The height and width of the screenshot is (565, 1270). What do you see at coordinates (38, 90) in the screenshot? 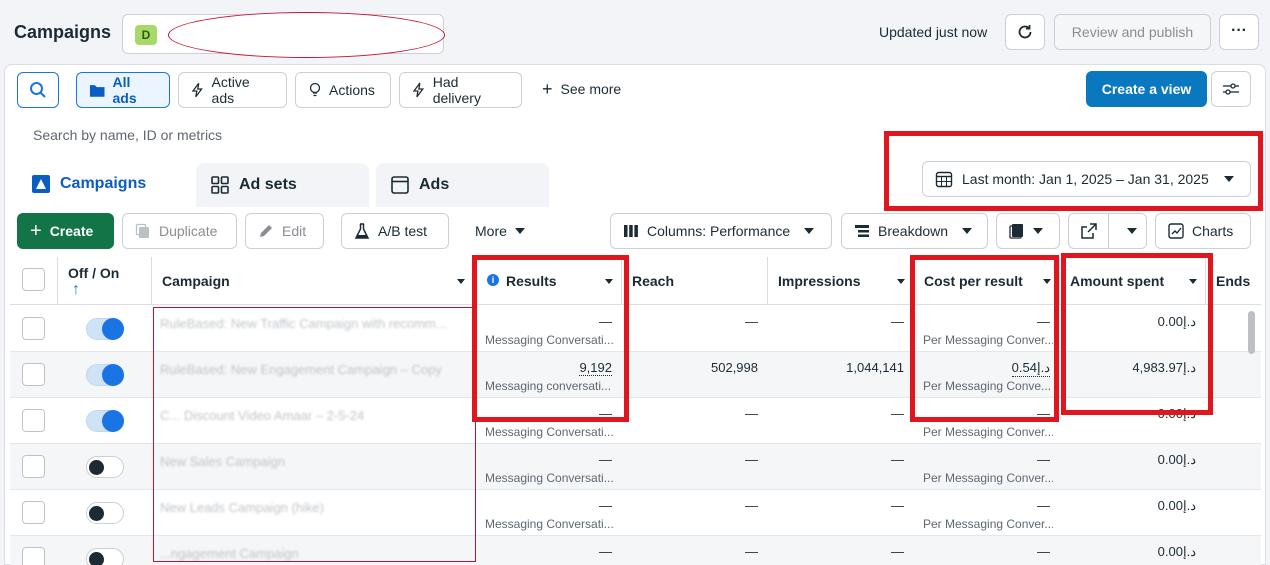
I see `search-toggle-button` at bounding box center [38, 90].